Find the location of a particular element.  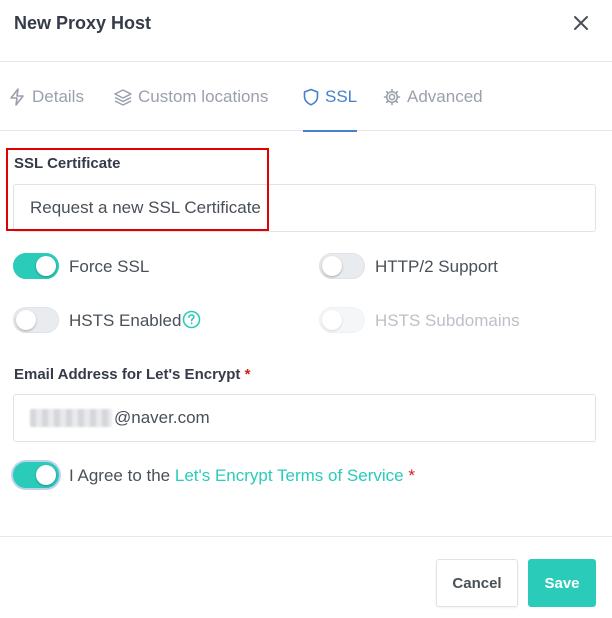

agree-required-mark: * is located at coordinates (411, 475).